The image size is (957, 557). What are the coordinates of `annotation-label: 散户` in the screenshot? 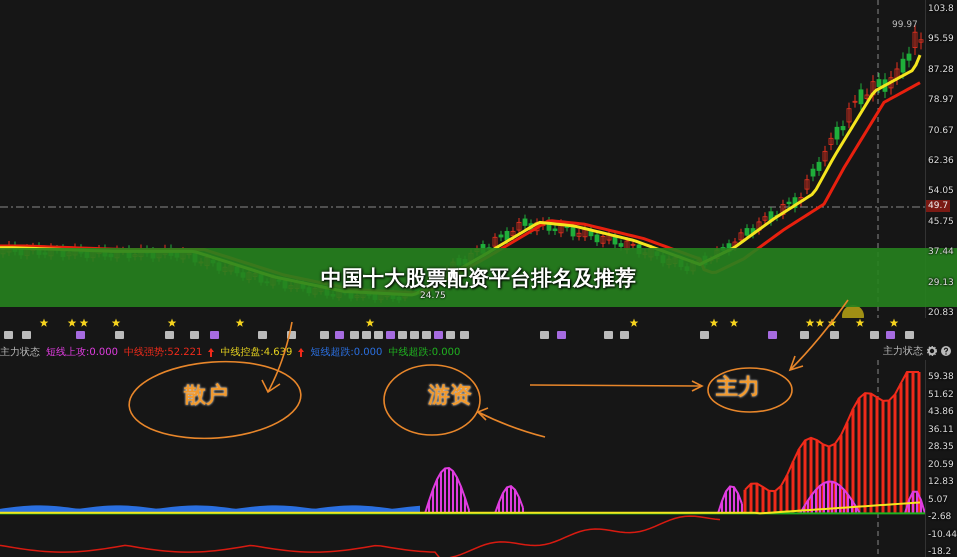 It's located at (206, 396).